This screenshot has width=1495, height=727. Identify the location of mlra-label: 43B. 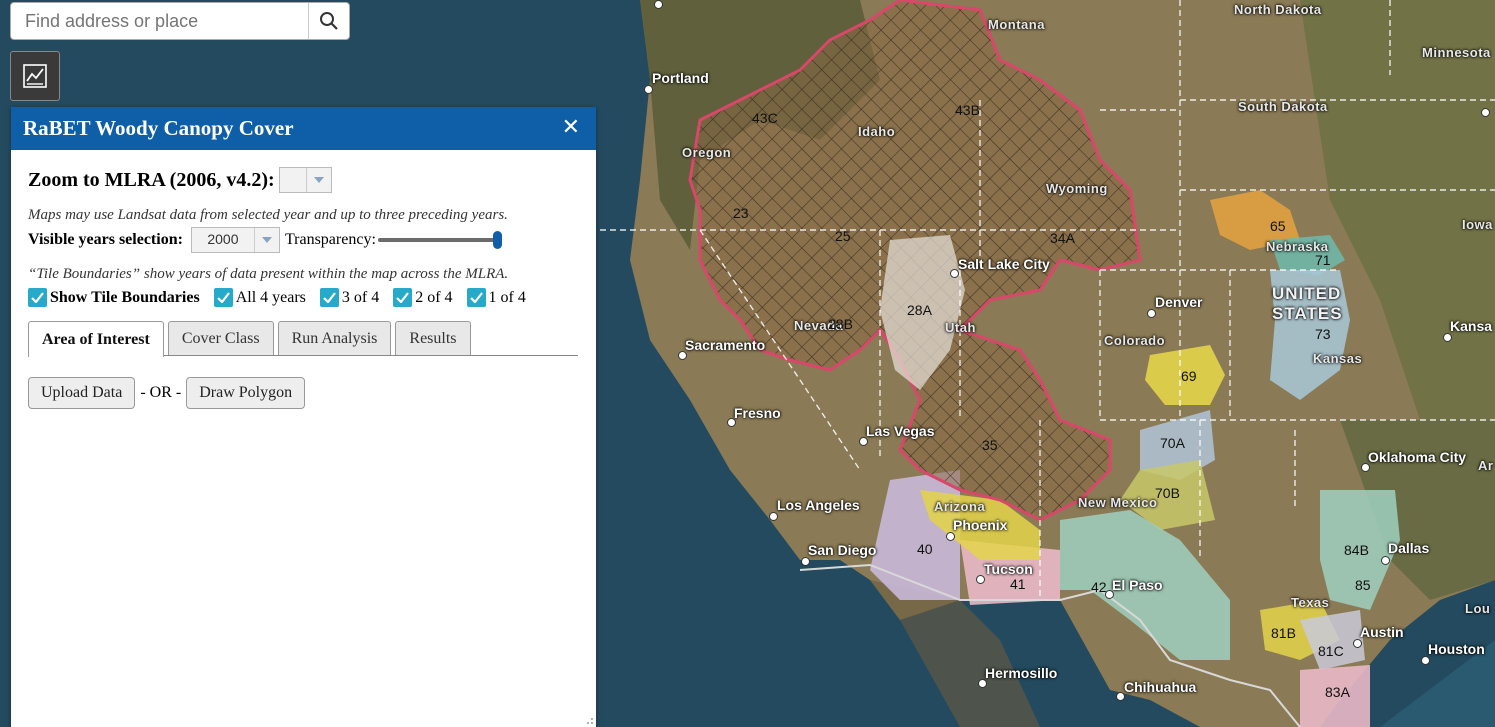
(967, 110).